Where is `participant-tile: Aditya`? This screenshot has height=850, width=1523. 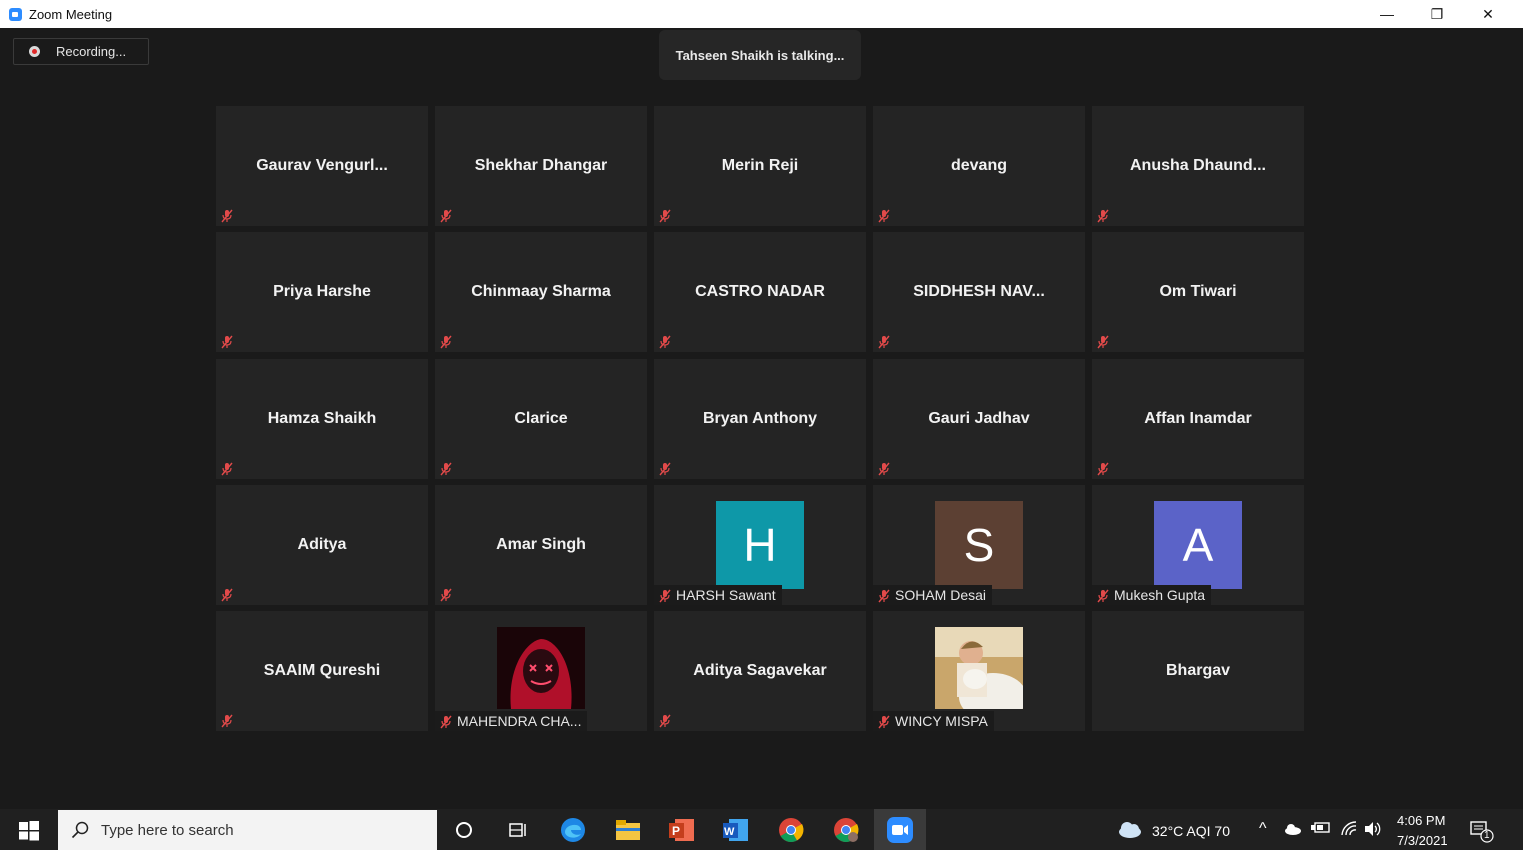
participant-tile: Aditya is located at coordinates (322, 545).